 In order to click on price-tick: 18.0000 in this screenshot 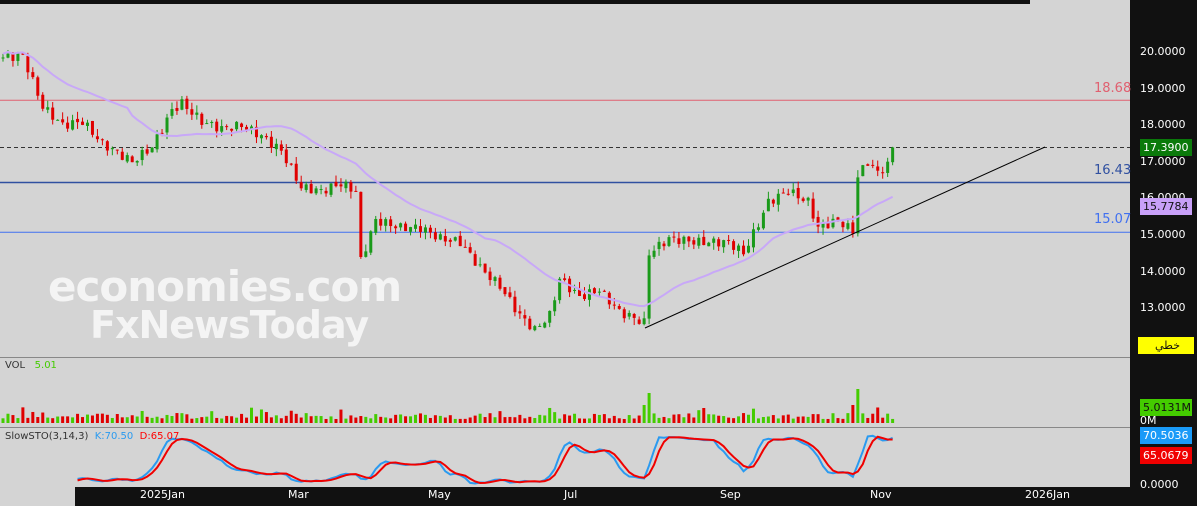, I will do `click(1163, 125)`.